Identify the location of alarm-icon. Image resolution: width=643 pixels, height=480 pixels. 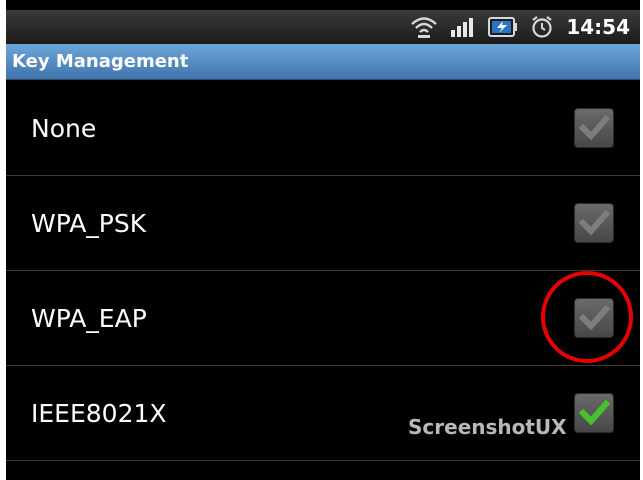
(542, 27).